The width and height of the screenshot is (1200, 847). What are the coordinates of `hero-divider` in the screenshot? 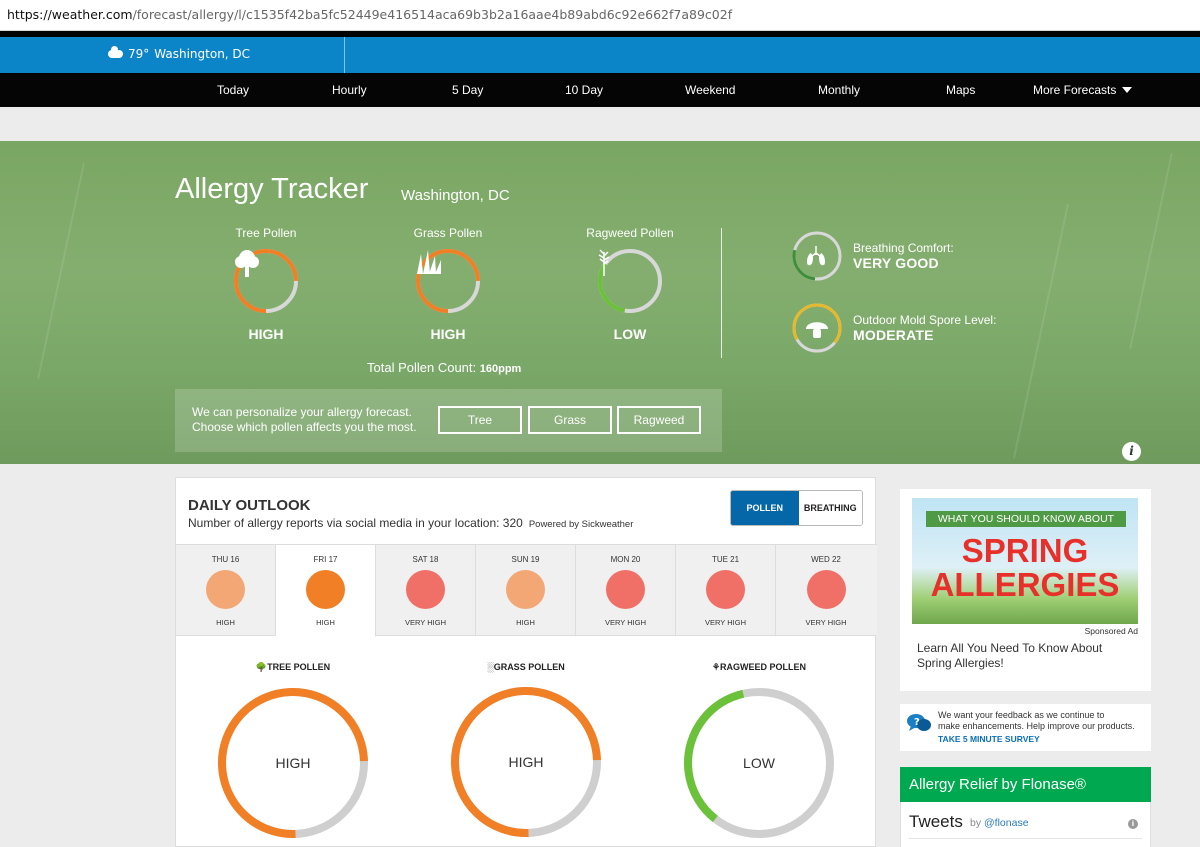 It's located at (721, 293).